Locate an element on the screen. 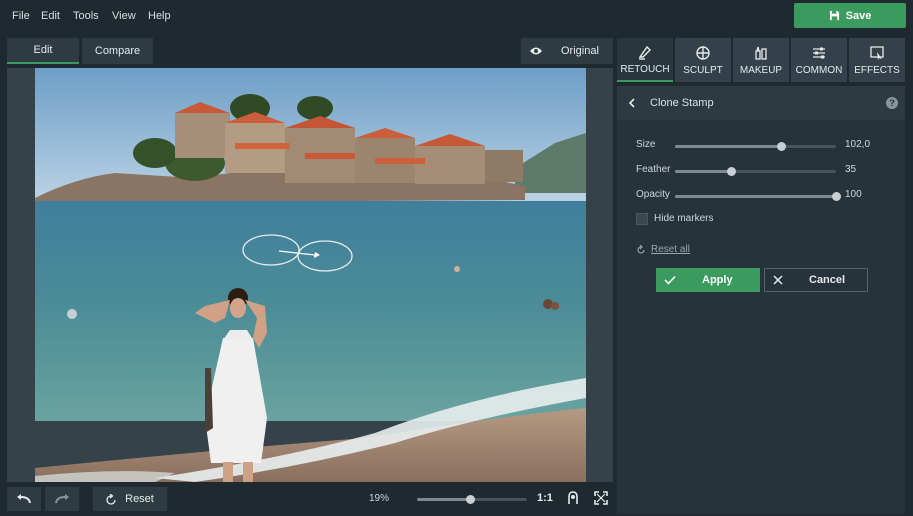 This screenshot has height=516, width=913. category-sculpt: SCULPT is located at coordinates (703, 60).